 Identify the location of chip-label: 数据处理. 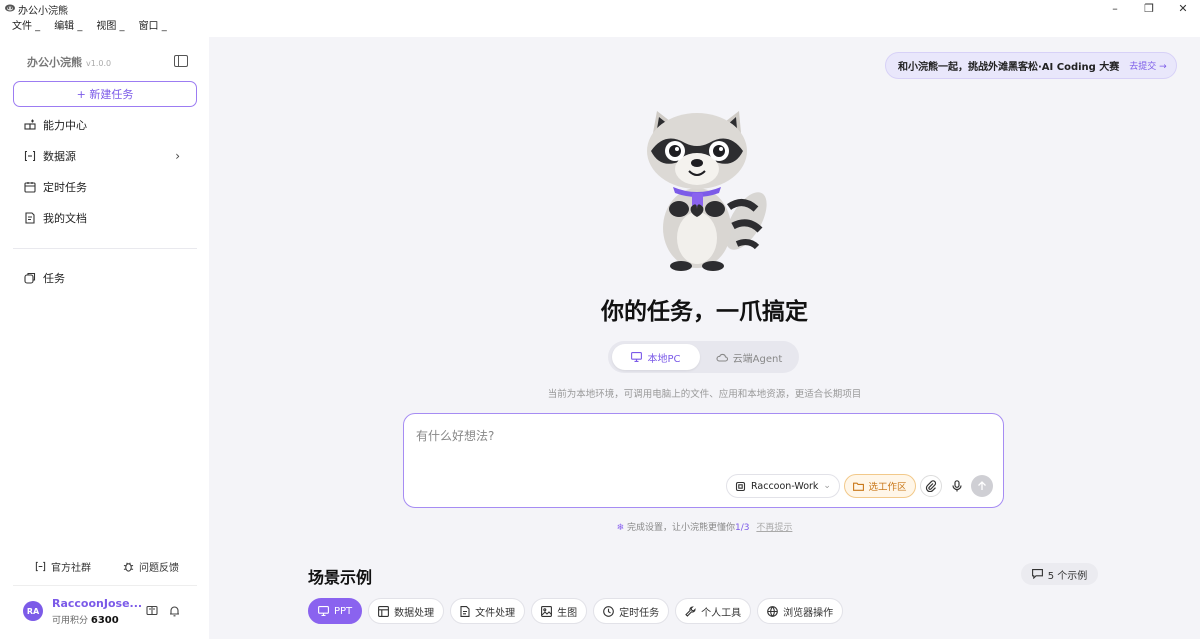
(414, 613).